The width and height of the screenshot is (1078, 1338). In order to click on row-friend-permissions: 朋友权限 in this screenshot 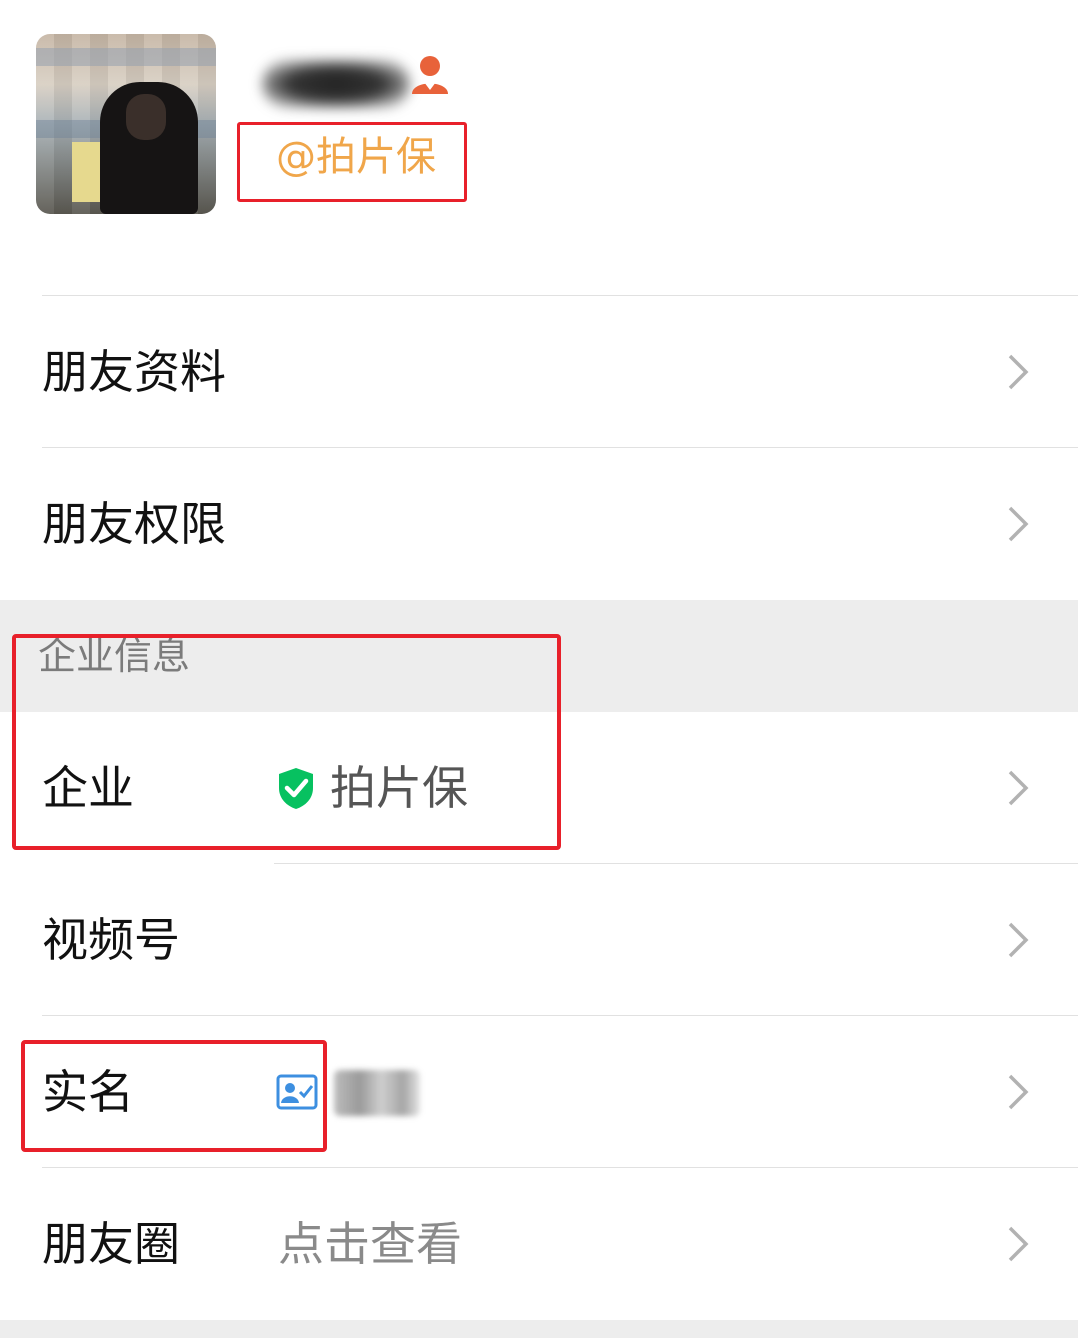, I will do `click(539, 524)`.